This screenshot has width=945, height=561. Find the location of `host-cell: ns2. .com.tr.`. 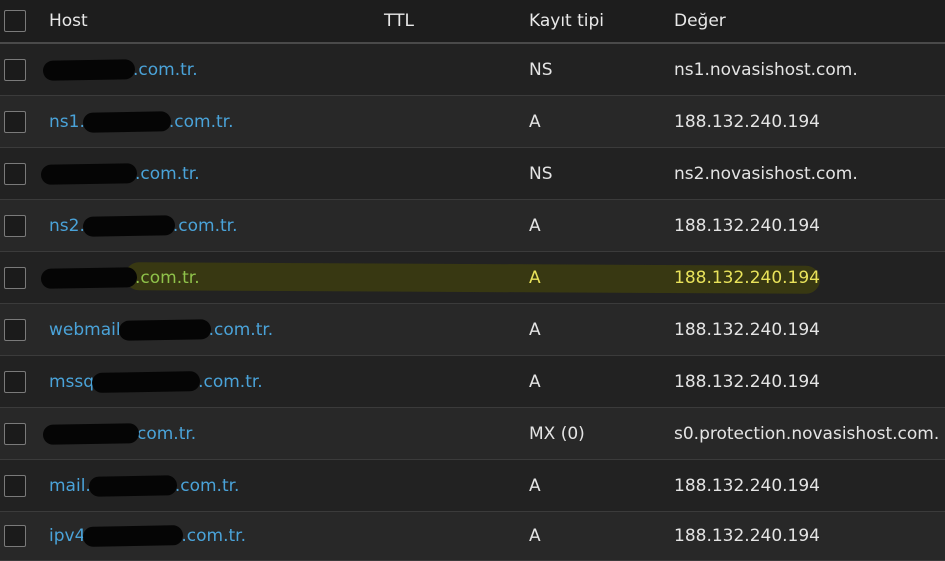

host-cell: ns2. .com.tr. is located at coordinates (143, 225).